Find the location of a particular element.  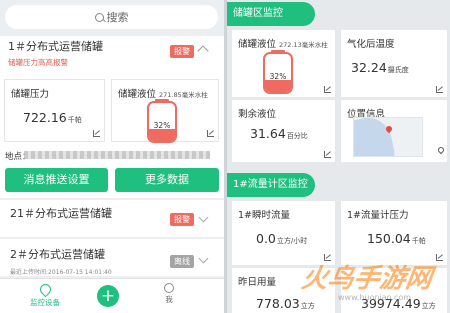

flow-label: 1#瞬时流量 is located at coordinates (264, 215).